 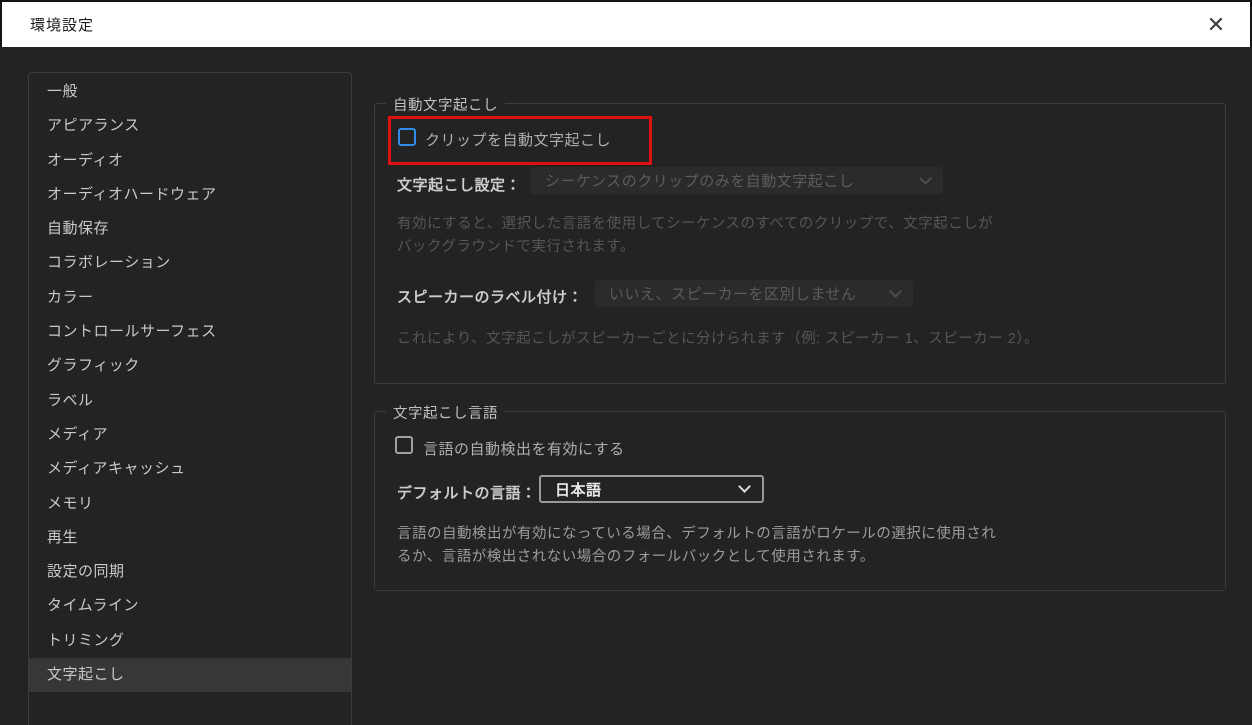 What do you see at coordinates (190, 504) in the screenshot?
I see `sidebar-item-12: メモリ` at bounding box center [190, 504].